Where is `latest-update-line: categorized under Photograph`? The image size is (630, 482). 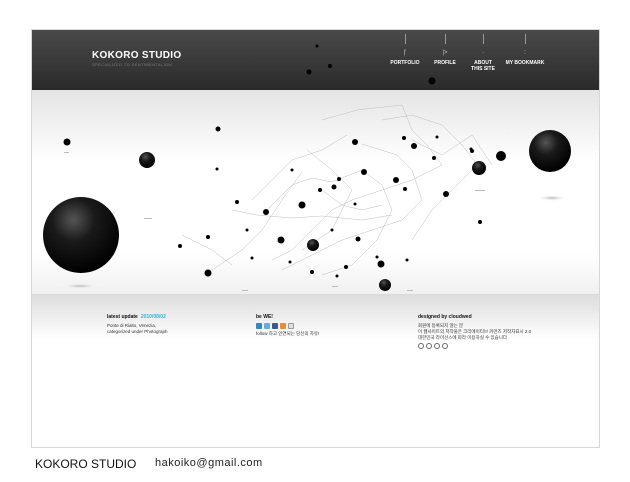
latest-update-line: categorized under Photograph is located at coordinates (137, 331).